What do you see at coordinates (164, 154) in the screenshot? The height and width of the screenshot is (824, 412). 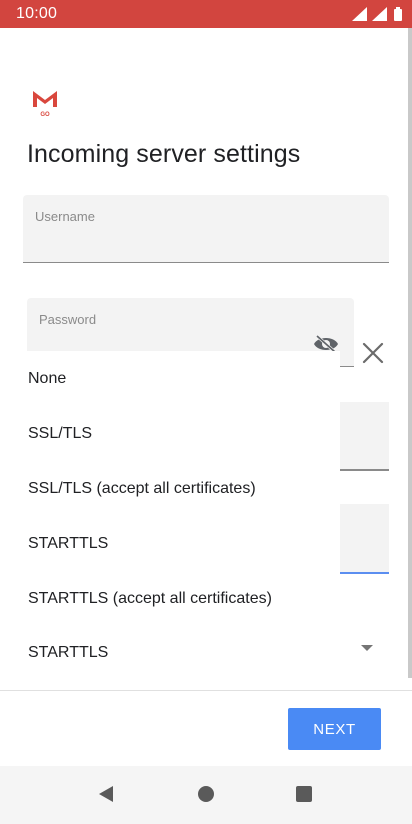 I see `page-title: Incoming server settings` at bounding box center [164, 154].